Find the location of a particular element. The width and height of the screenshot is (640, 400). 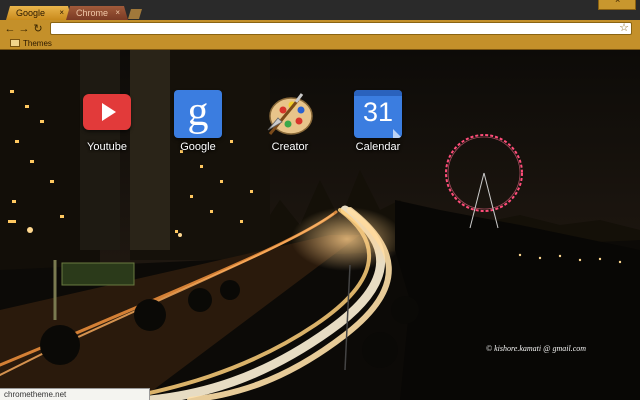

back-button: ← is located at coordinates (10, 29).